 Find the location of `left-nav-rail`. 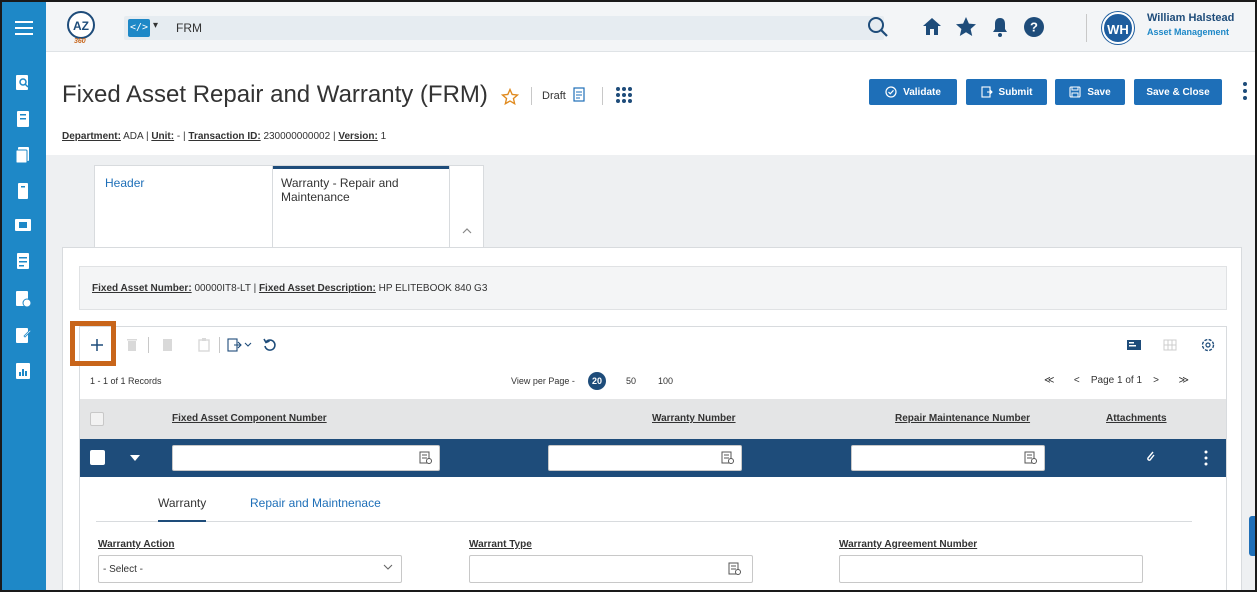

left-nav-rail is located at coordinates (24, 296).